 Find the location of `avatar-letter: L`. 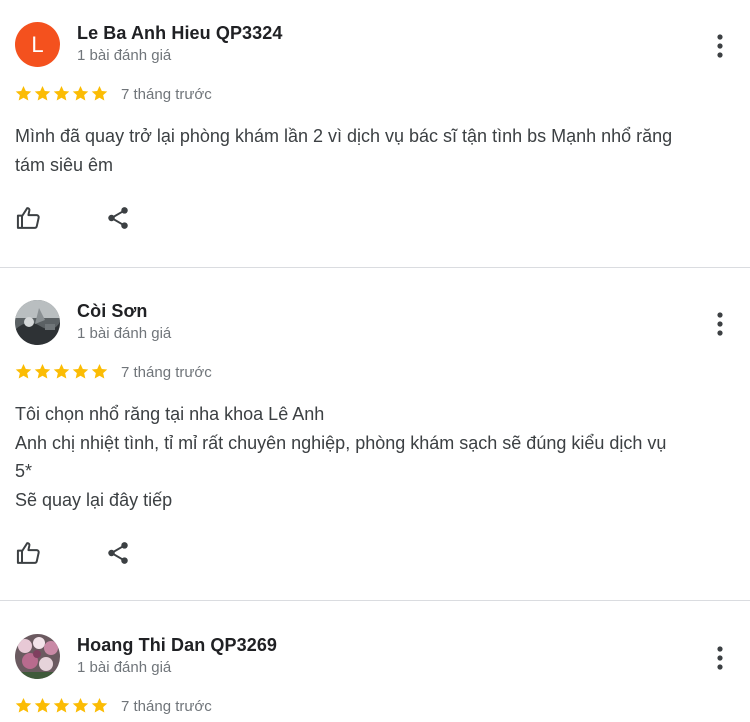

avatar-letter: L is located at coordinates (37, 44).